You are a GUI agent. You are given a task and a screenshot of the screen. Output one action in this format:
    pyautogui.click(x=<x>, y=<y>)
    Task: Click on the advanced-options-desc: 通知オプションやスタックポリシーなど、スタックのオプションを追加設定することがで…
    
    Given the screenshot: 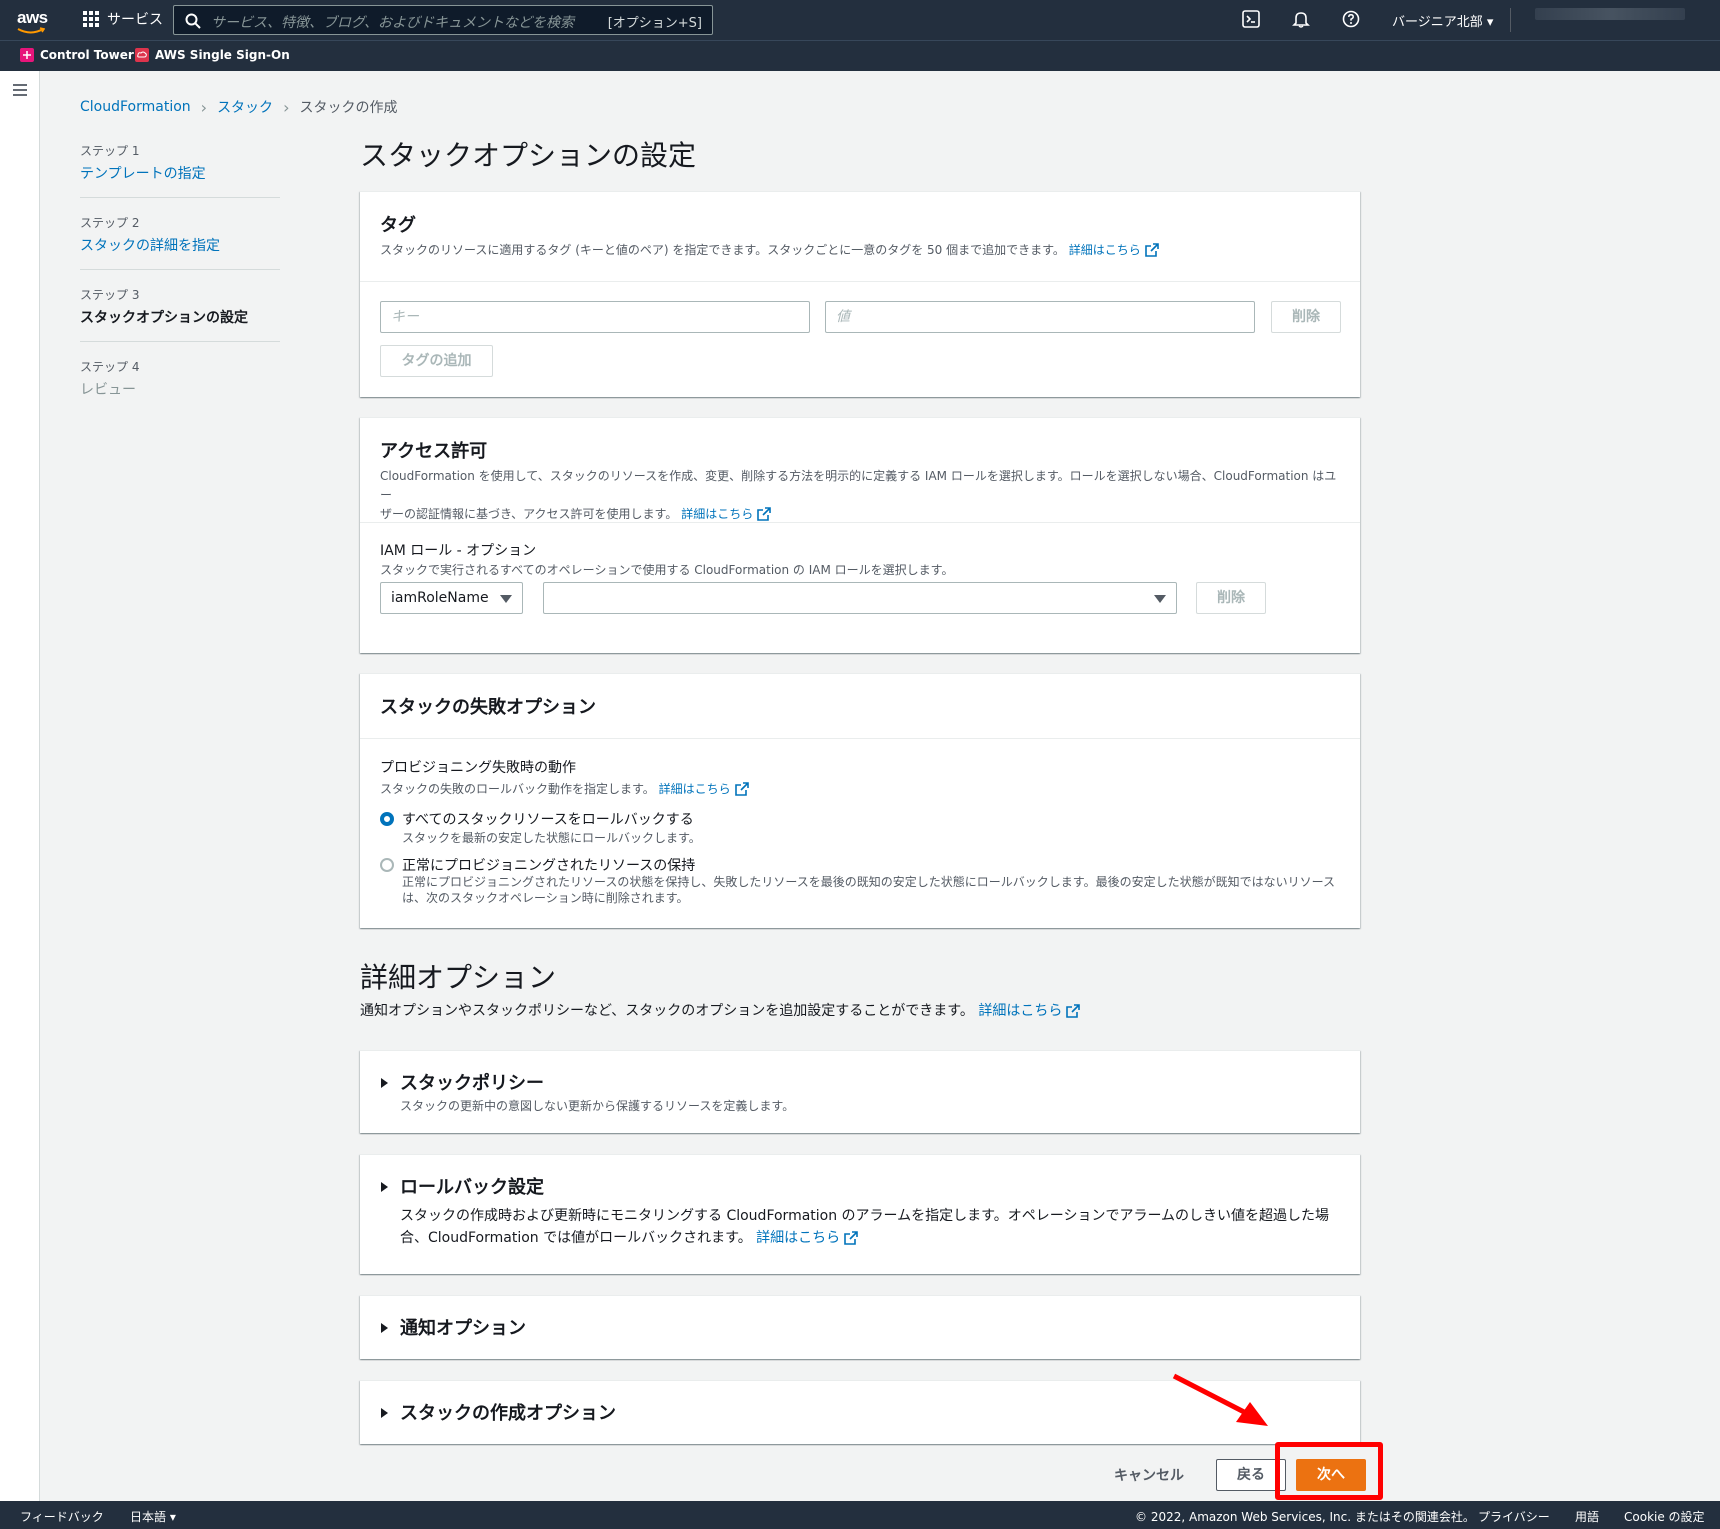 What is the action you would take?
    pyautogui.click(x=720, y=1010)
    